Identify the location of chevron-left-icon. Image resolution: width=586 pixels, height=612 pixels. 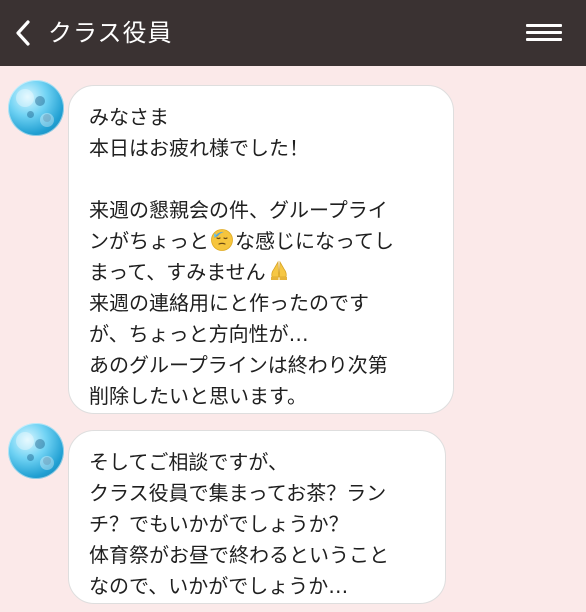
(23, 33).